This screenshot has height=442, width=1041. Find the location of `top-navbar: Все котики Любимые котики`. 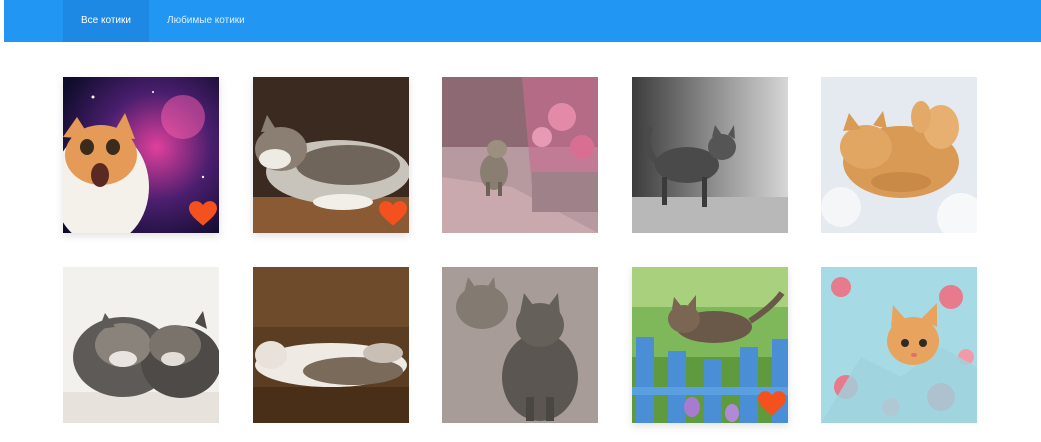

top-navbar: Все котики Любимые котики is located at coordinates (522, 21).